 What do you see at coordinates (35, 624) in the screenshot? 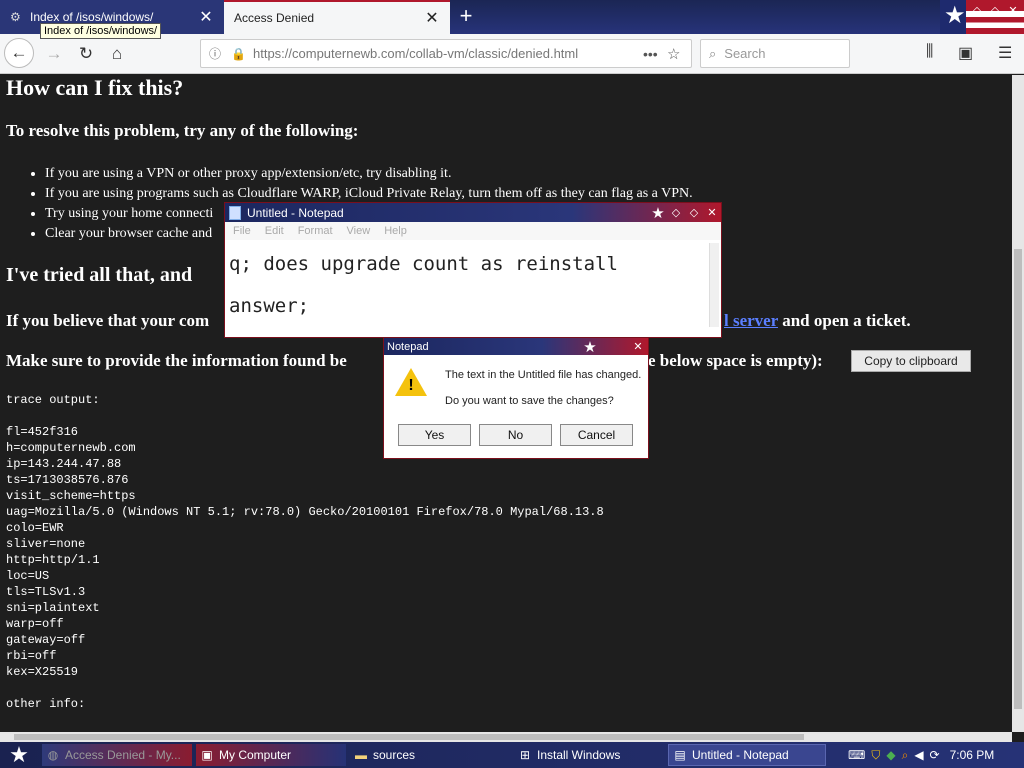
I see `trace-line: warp=off` at bounding box center [35, 624].